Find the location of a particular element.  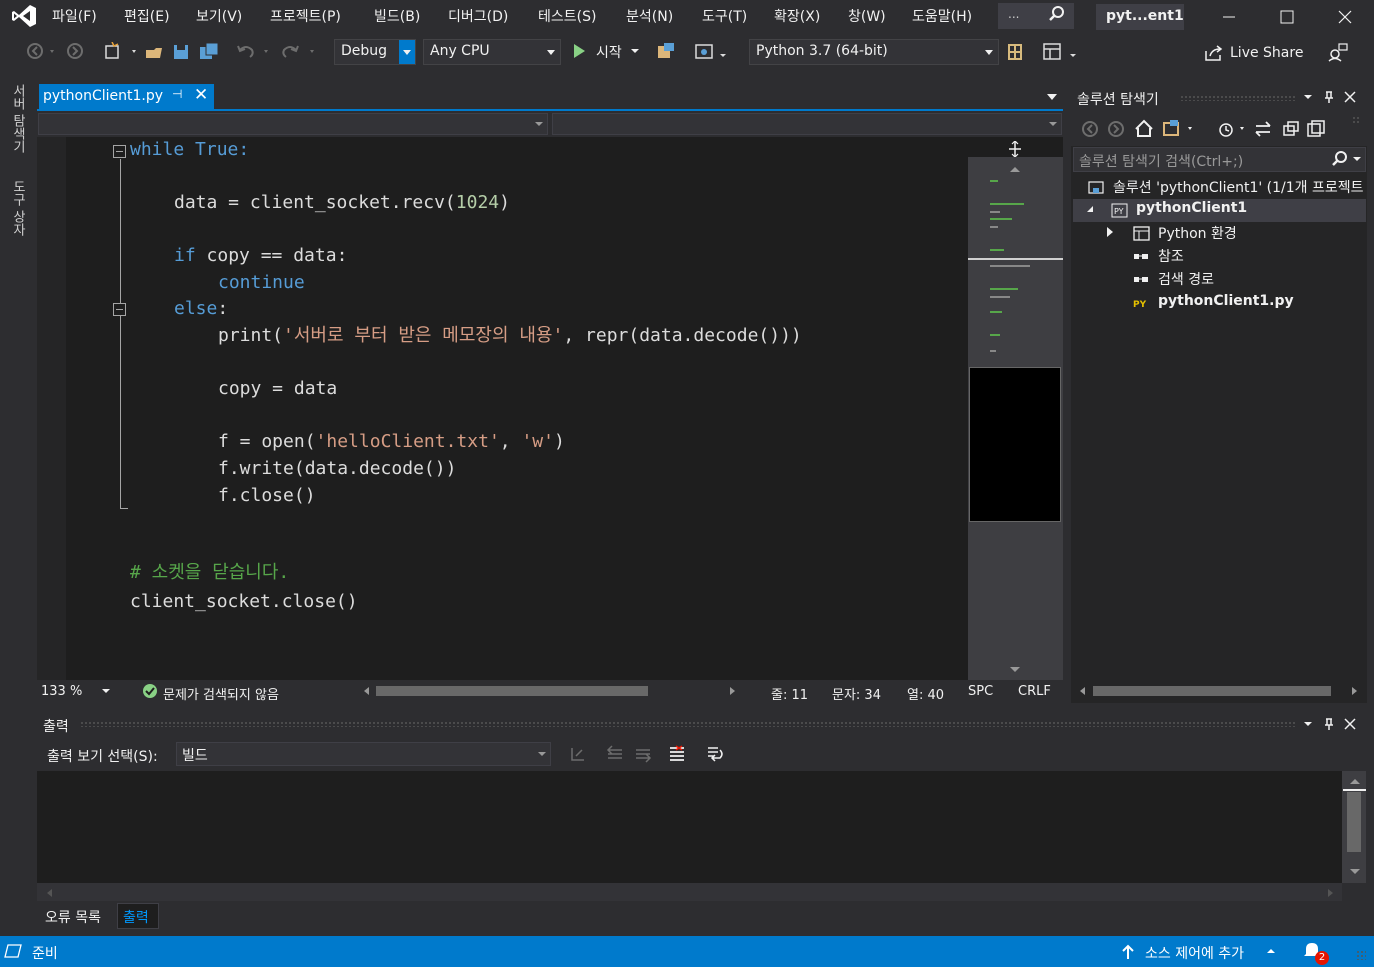

code-line: else: is located at coordinates (201, 309).